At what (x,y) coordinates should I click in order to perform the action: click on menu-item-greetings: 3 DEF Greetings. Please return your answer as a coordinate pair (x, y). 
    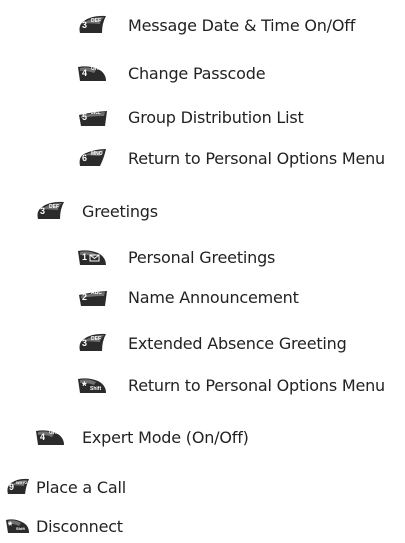
    Looking at the image, I should click on (97, 212).